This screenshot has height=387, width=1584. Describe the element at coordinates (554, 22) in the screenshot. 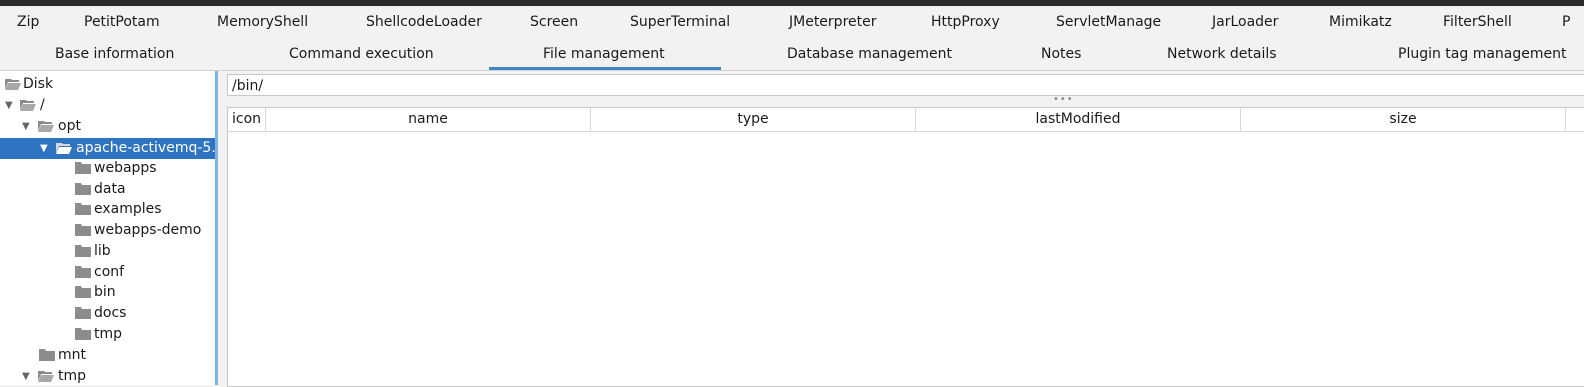

I see `tab-screen: Screen` at that location.